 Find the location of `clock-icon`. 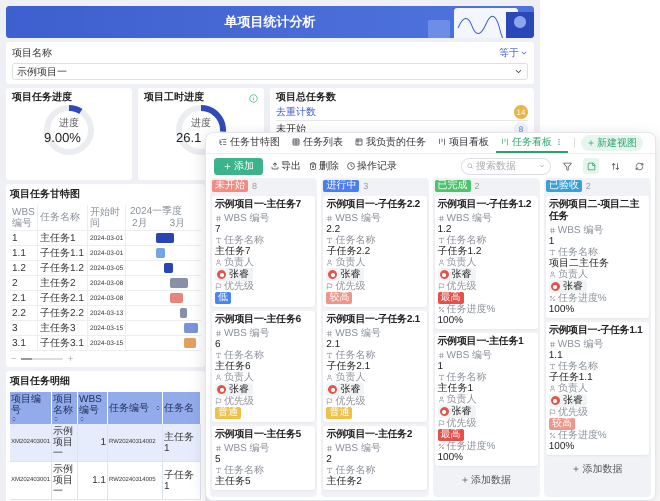

clock-icon is located at coordinates (351, 166).